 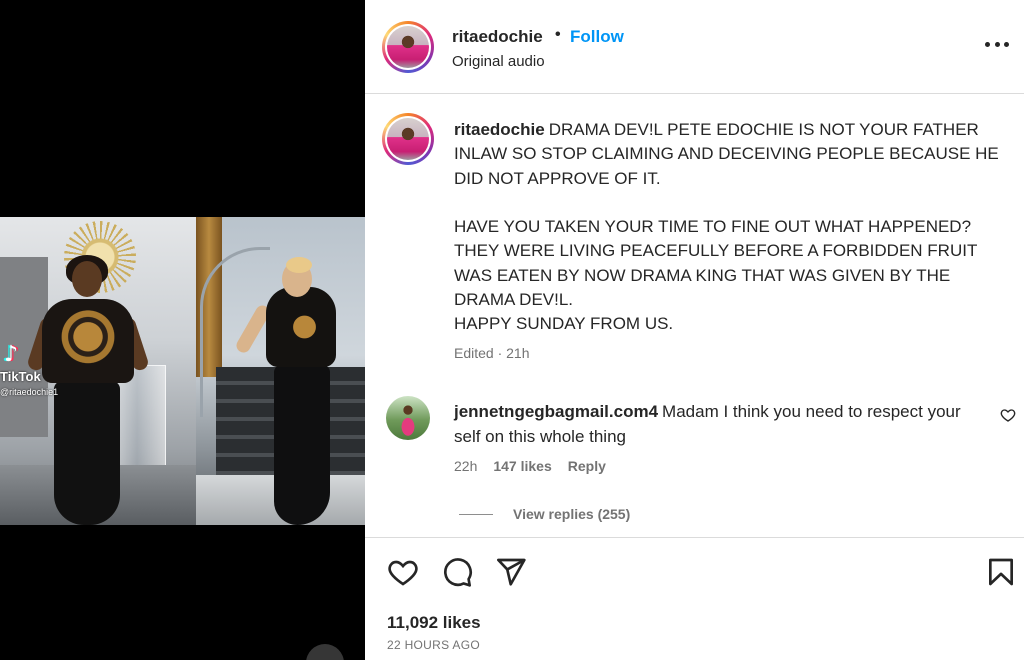 What do you see at coordinates (408, 47) in the screenshot?
I see `author-avatar` at bounding box center [408, 47].